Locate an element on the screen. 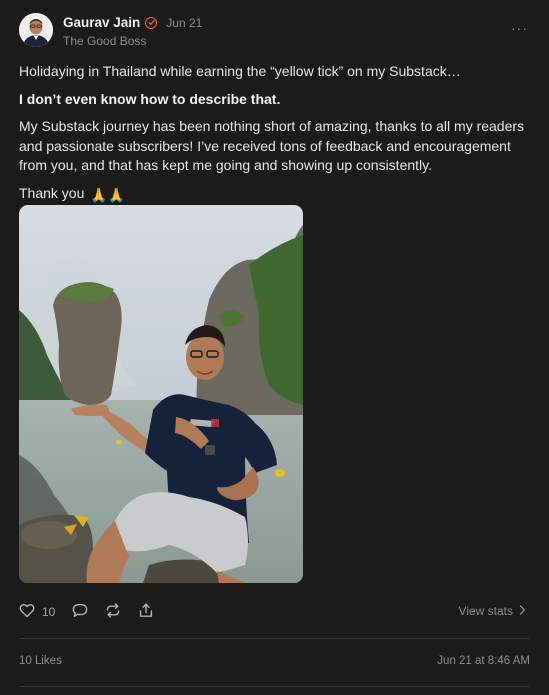 The width and height of the screenshot is (549, 695). comment-icon is located at coordinates (80, 612).